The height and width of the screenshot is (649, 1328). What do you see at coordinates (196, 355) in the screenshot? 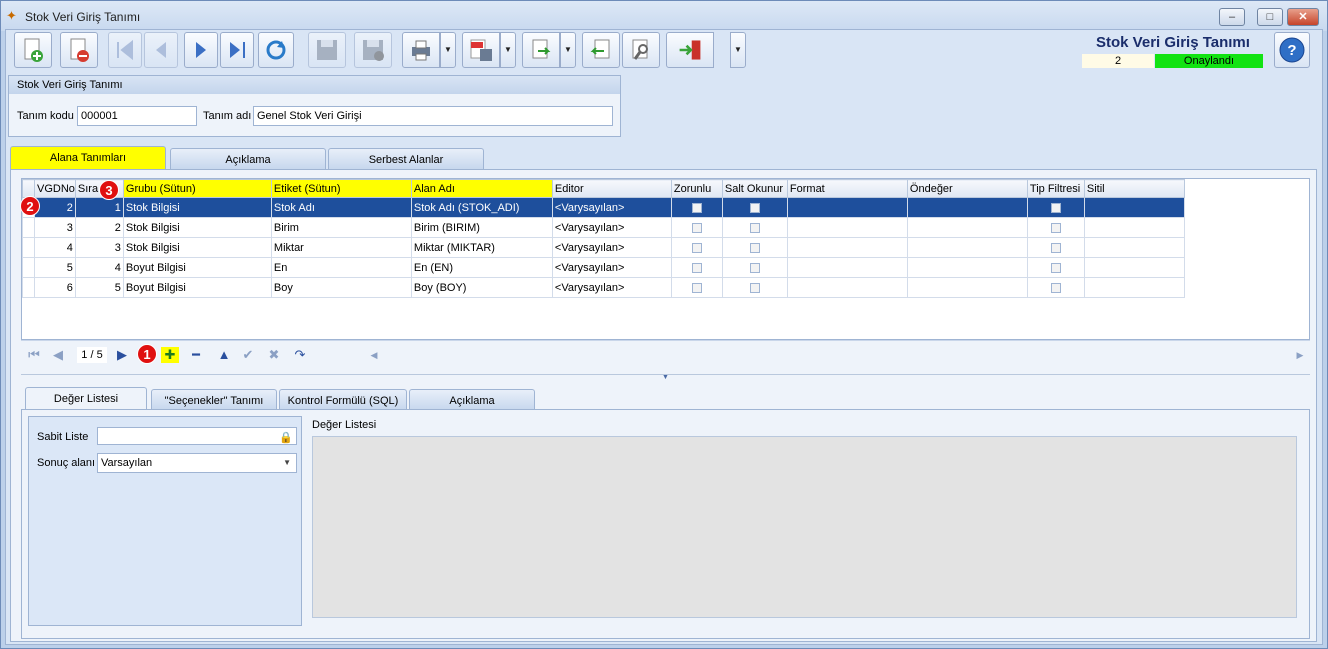
I see `nav-remove-icon: ━` at bounding box center [196, 355].